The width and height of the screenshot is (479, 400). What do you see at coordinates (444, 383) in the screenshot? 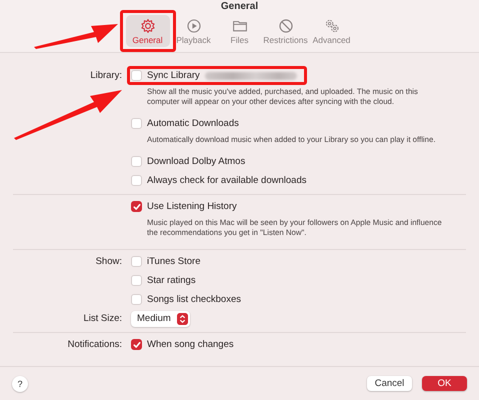
I see `ok-button: OK` at bounding box center [444, 383].